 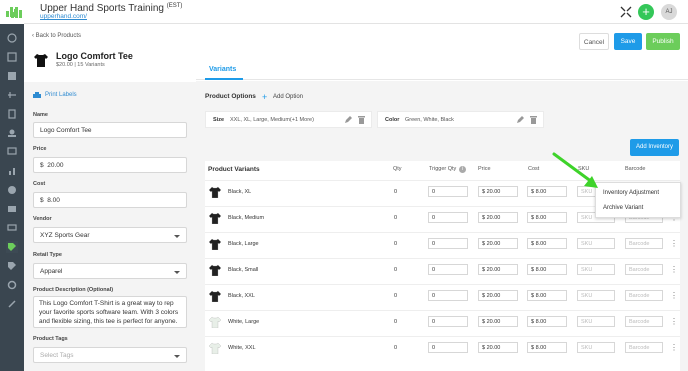 What do you see at coordinates (534, 169) in the screenshot?
I see `col-cost: Cost` at bounding box center [534, 169].